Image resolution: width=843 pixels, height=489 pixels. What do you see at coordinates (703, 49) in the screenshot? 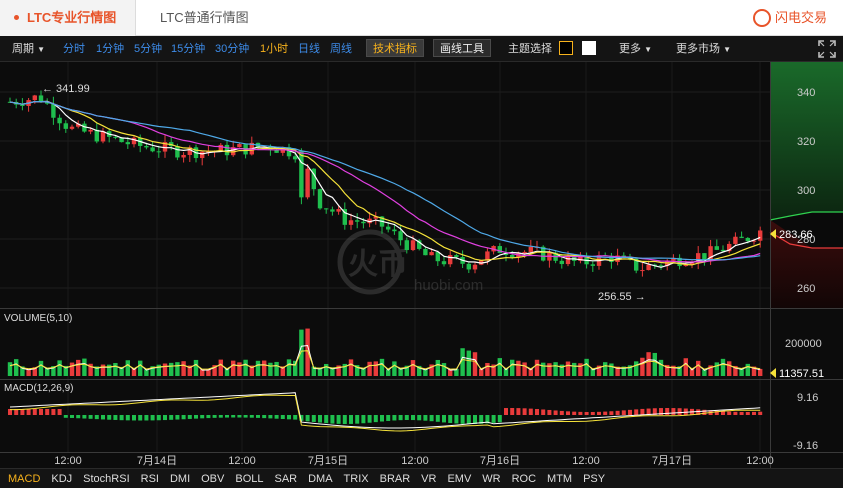
I see `more-markets-dropdown: 更多市场 ▼` at bounding box center [703, 49].